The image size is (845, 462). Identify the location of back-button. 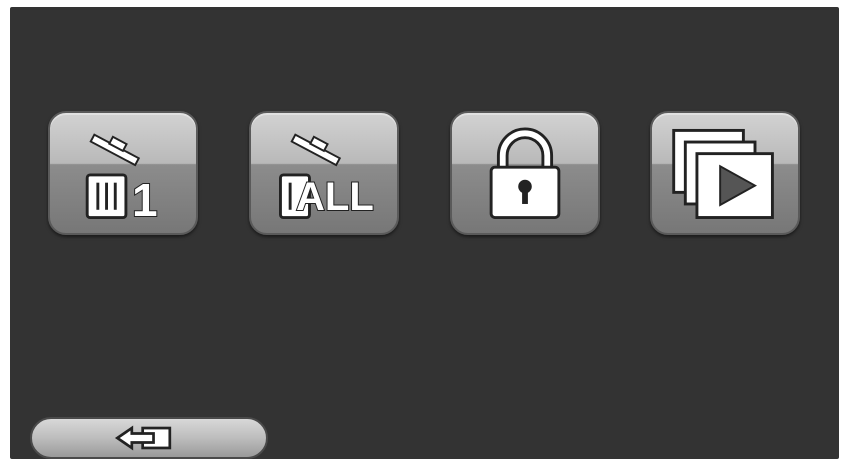
(149, 438).